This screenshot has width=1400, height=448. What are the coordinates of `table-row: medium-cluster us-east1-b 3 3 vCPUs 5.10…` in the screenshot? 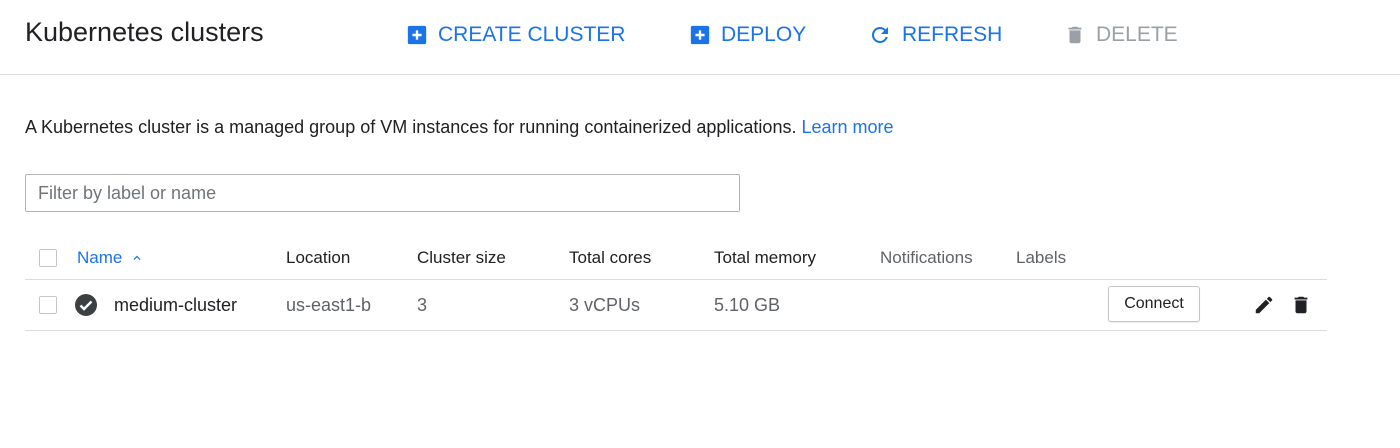 It's located at (676, 305).